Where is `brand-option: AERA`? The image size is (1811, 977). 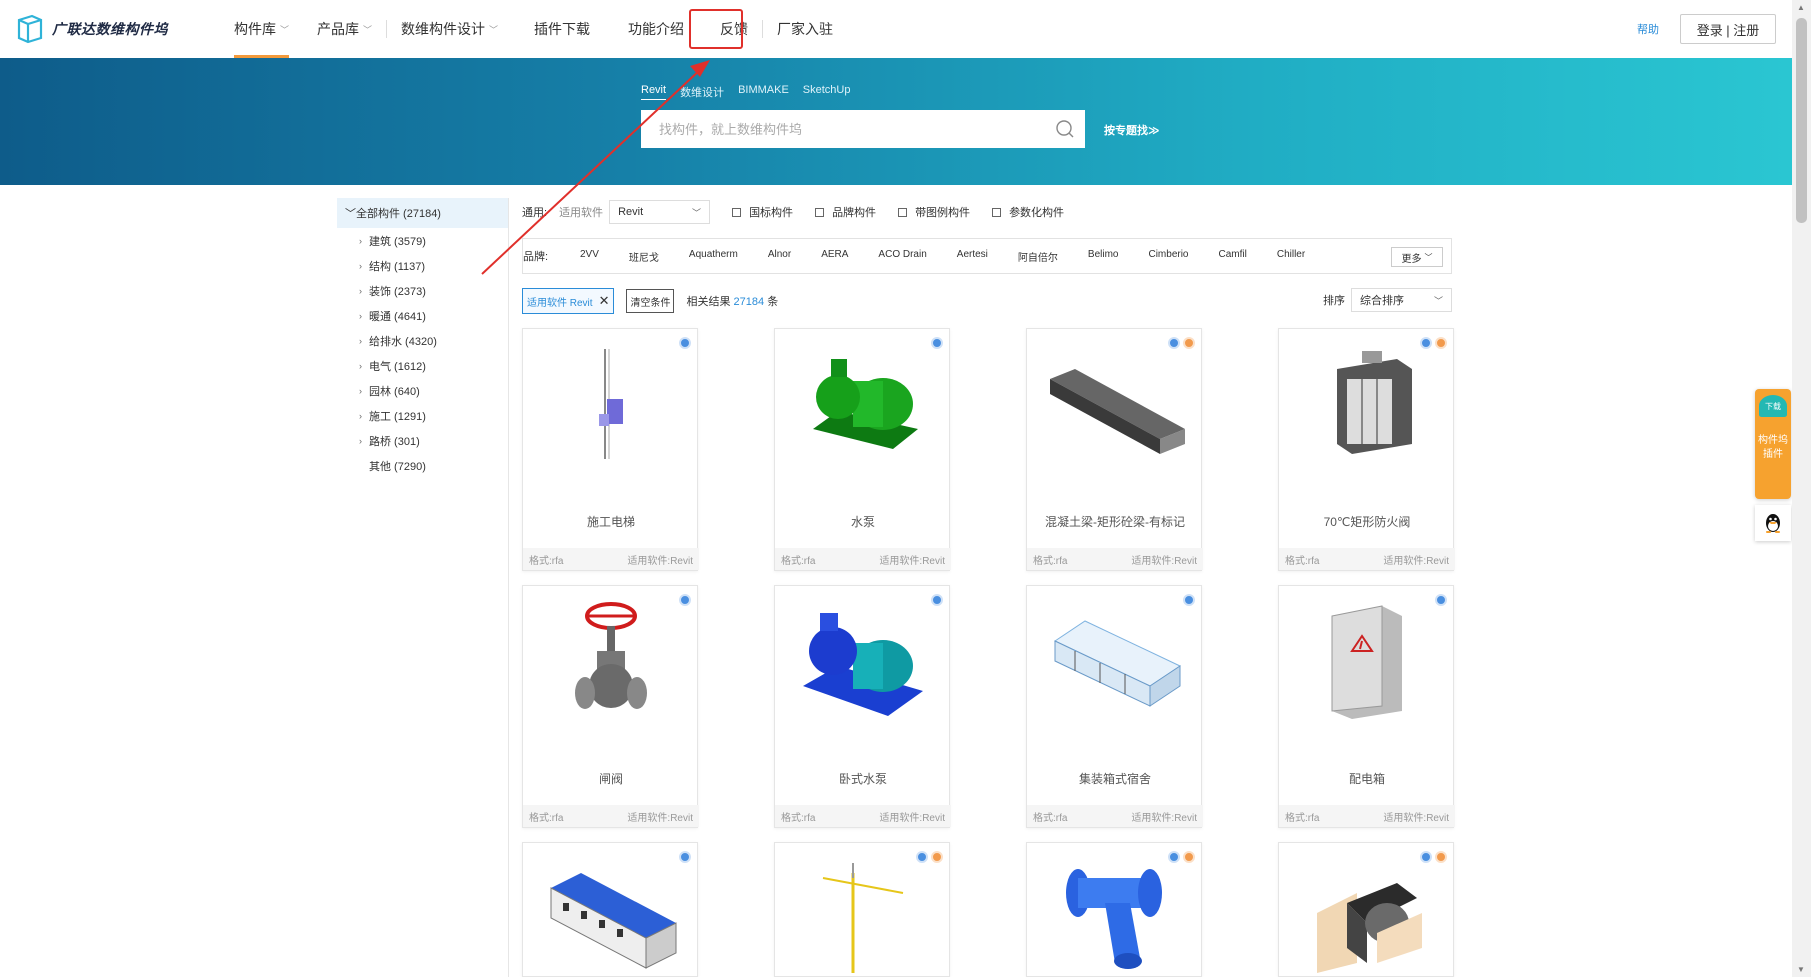 brand-option: AERA is located at coordinates (834, 256).